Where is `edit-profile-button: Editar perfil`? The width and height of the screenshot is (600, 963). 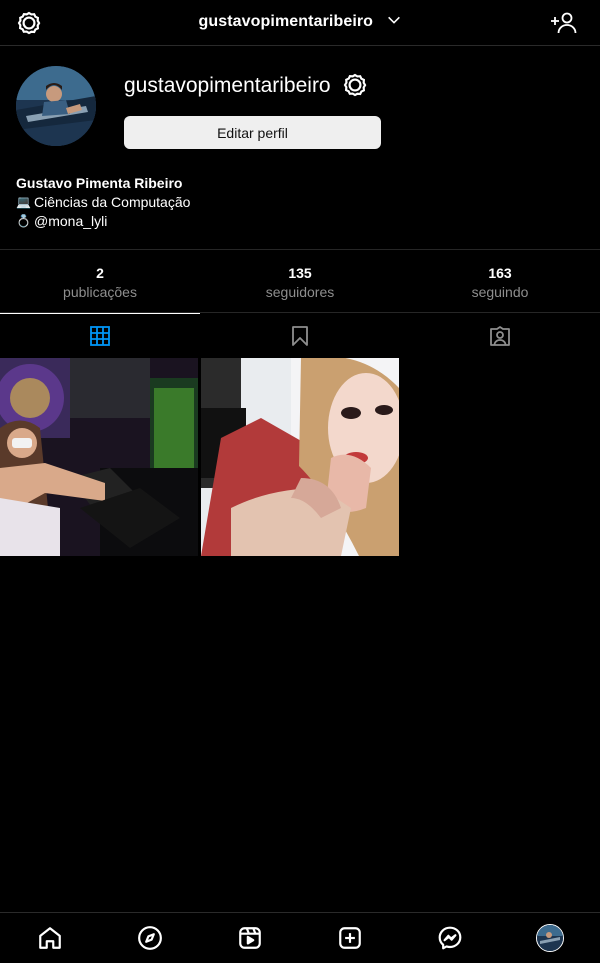
edit-profile-button: Editar perfil is located at coordinates (252, 132).